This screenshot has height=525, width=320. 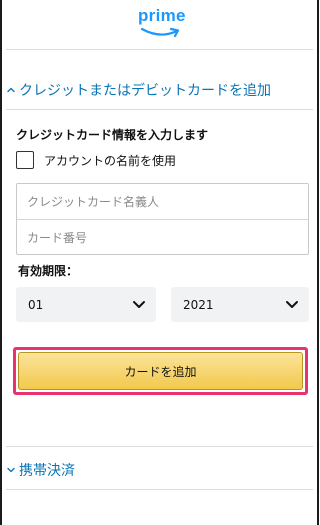 I want to click on left-edge, so click(x=1, y=262).